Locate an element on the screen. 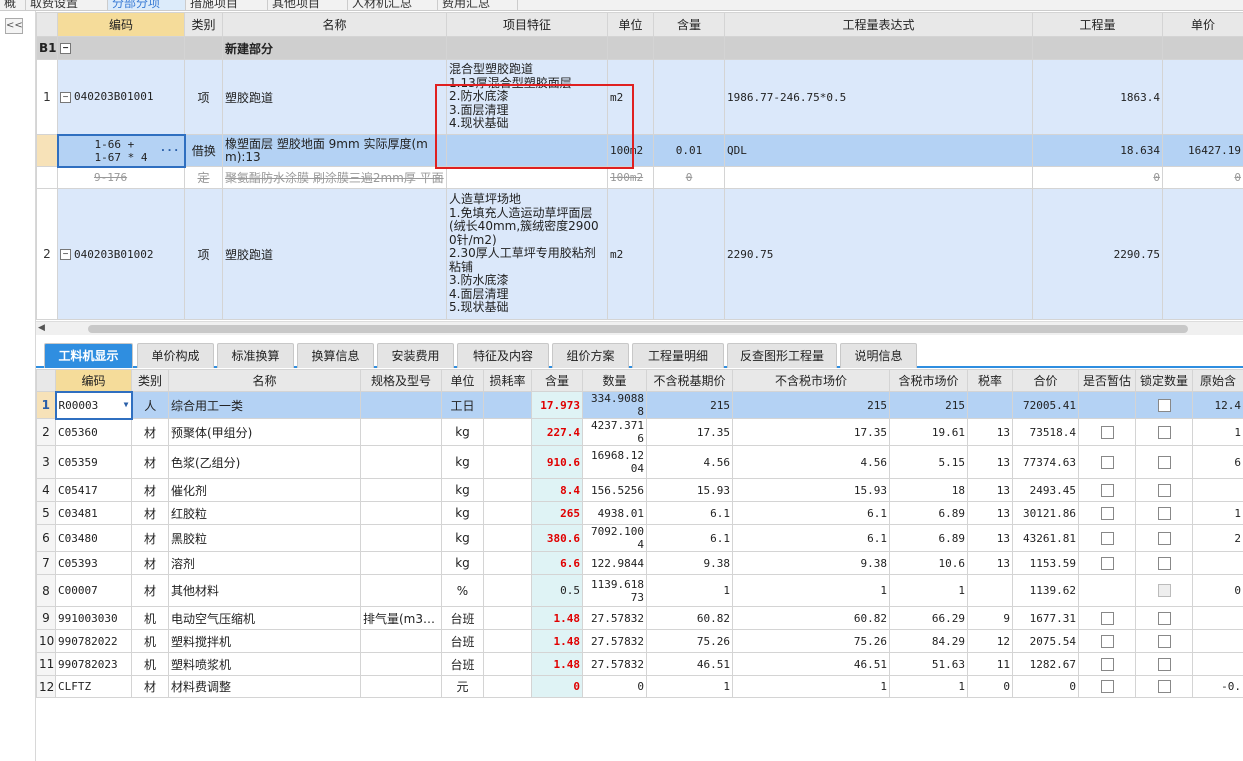 Image resolution: width=1243 pixels, height=761 pixels. resource-total: 0 is located at coordinates (1045, 686).